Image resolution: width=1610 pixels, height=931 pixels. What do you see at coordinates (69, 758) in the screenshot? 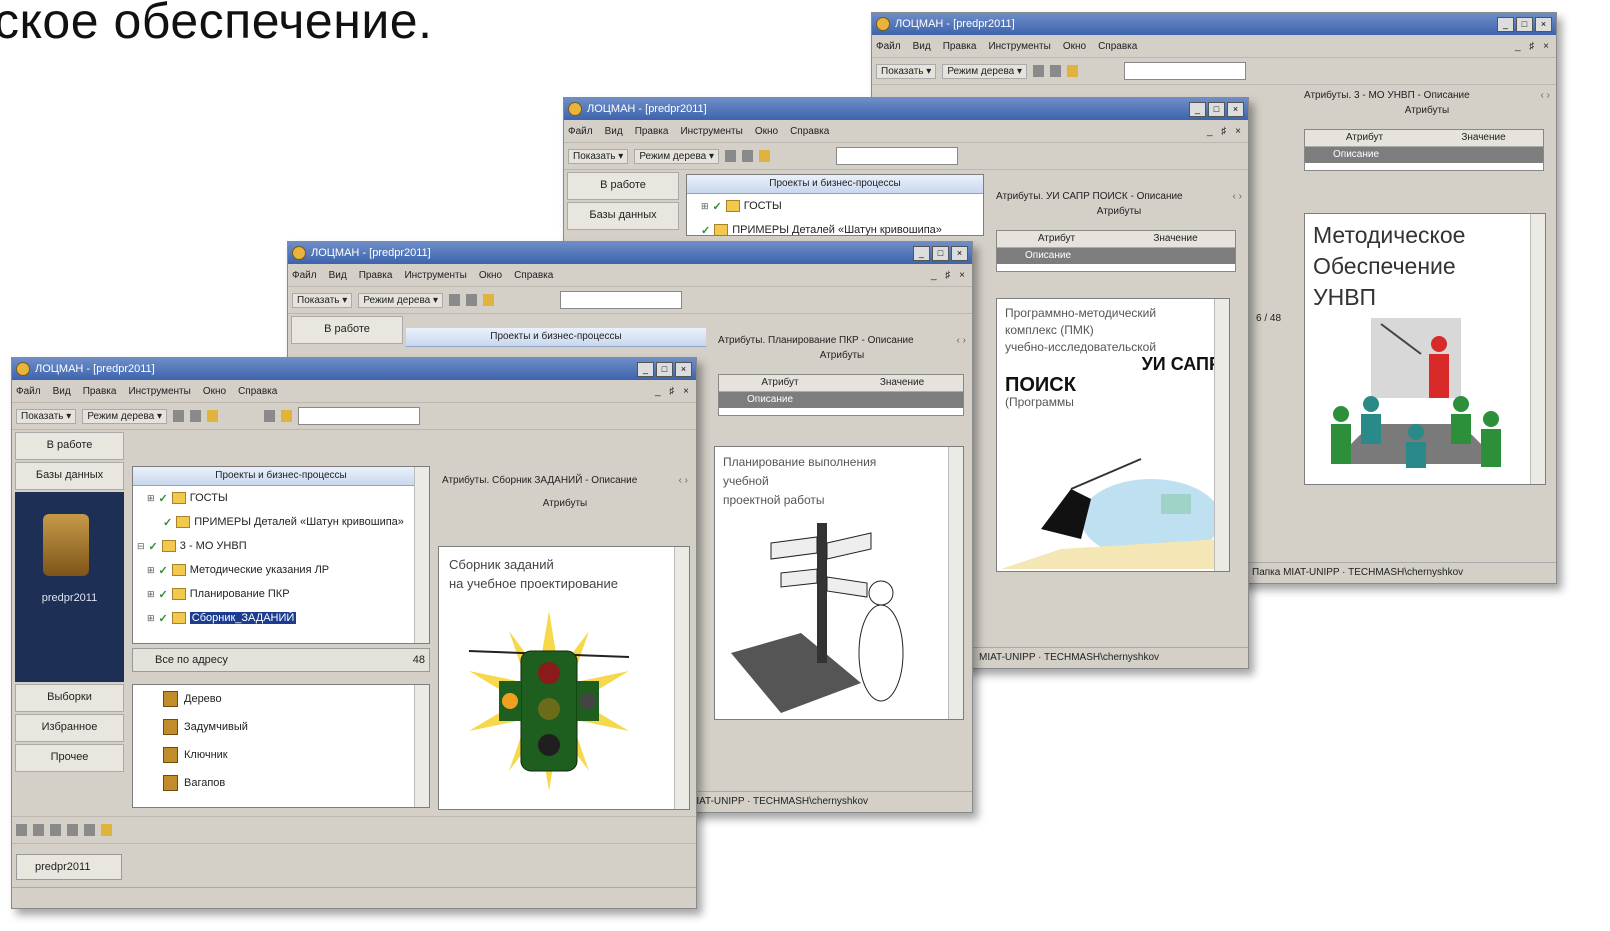
I see `nav-other: Прочее` at bounding box center [69, 758].